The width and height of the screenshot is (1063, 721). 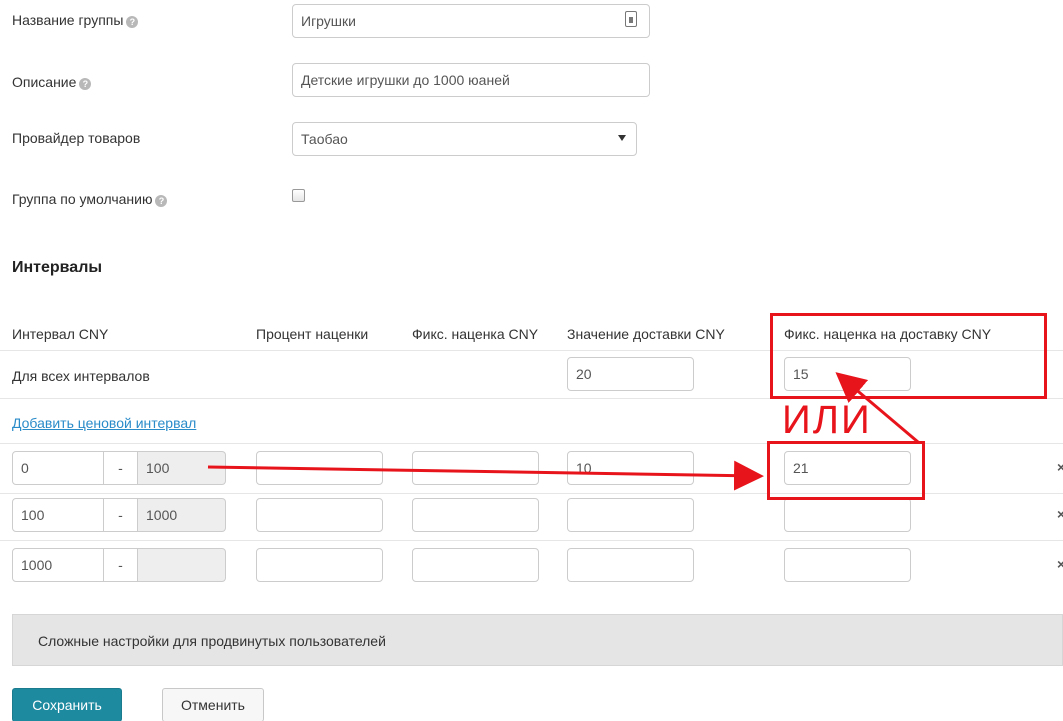 I want to click on annotation-arrows, so click(x=563, y=431).